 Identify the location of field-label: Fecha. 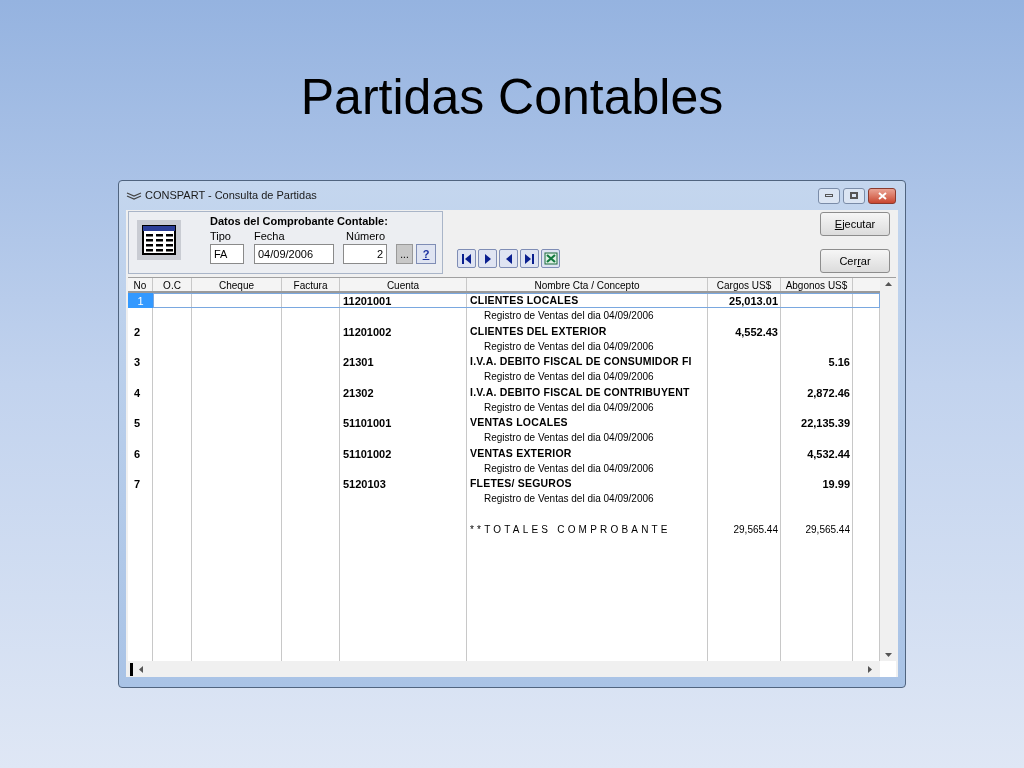
(270, 236).